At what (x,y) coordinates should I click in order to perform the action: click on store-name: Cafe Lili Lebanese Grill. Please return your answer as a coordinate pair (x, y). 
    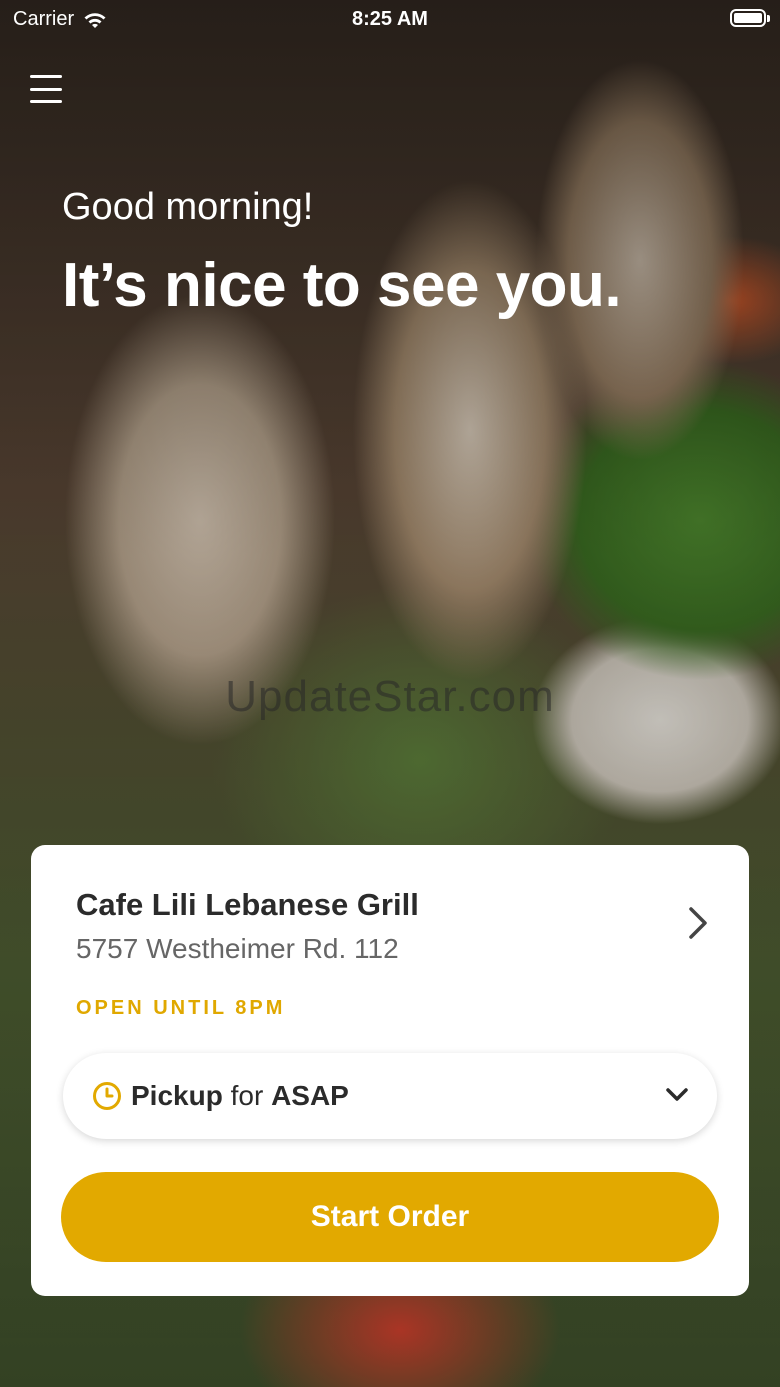
    Looking at the image, I should click on (247, 905).